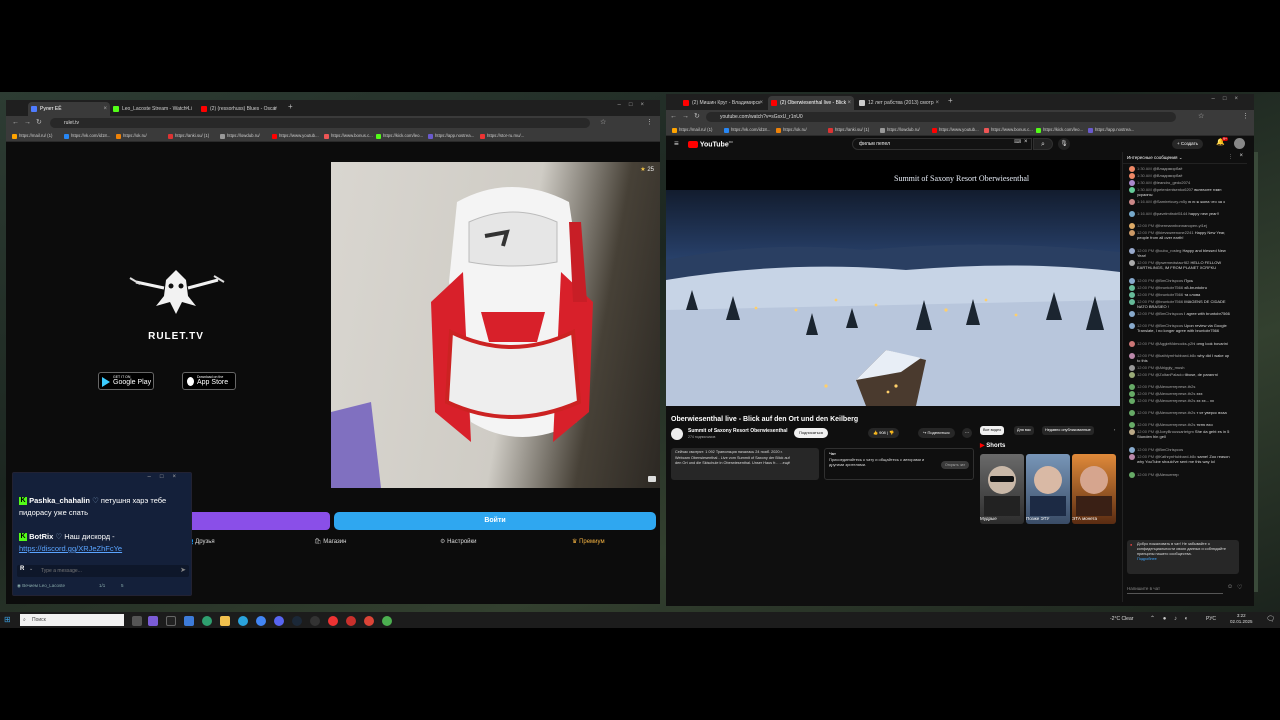 The image size is (1280, 720). I want to click on window-controls: –□×, so click(1229, 99).